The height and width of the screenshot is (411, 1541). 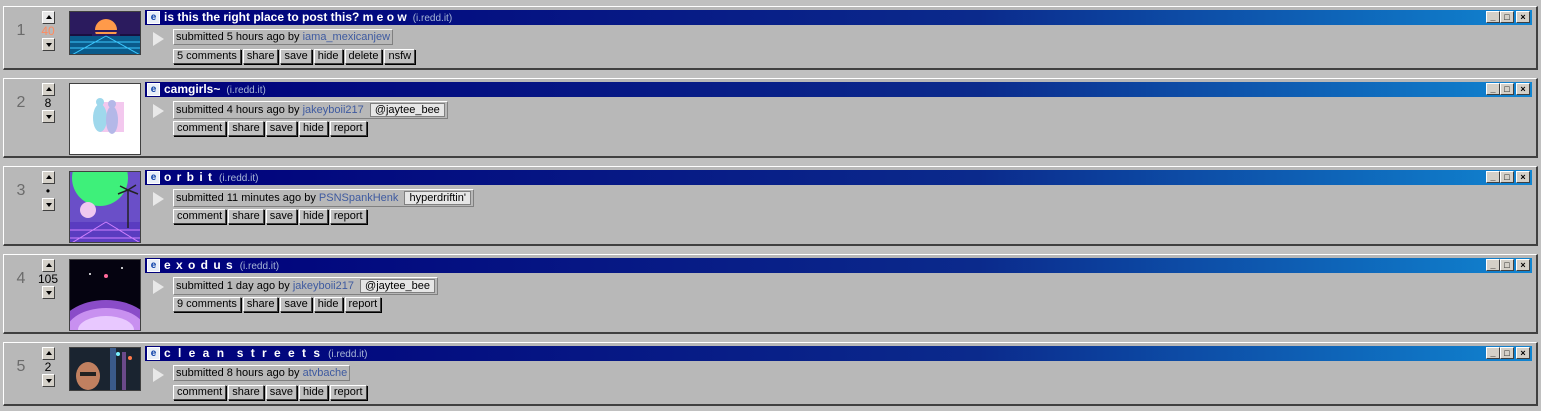 What do you see at coordinates (346, 37) in the screenshot?
I see `author-link: iama_mexicanjew` at bounding box center [346, 37].